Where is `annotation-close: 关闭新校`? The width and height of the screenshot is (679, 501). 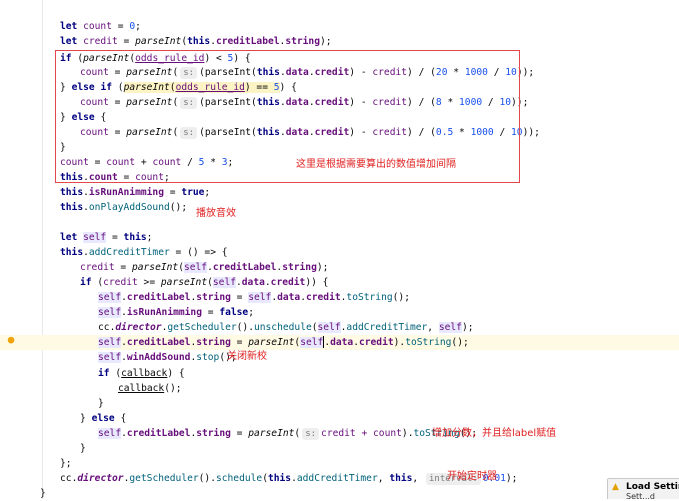 annotation-close: 关闭新校 is located at coordinates (247, 356).